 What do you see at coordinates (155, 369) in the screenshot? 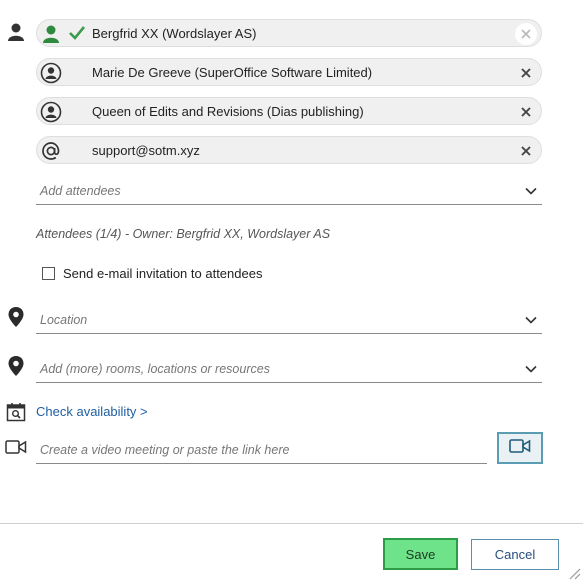
I see `resources-placeholder: Add (more) rooms, locations or resources` at bounding box center [155, 369].